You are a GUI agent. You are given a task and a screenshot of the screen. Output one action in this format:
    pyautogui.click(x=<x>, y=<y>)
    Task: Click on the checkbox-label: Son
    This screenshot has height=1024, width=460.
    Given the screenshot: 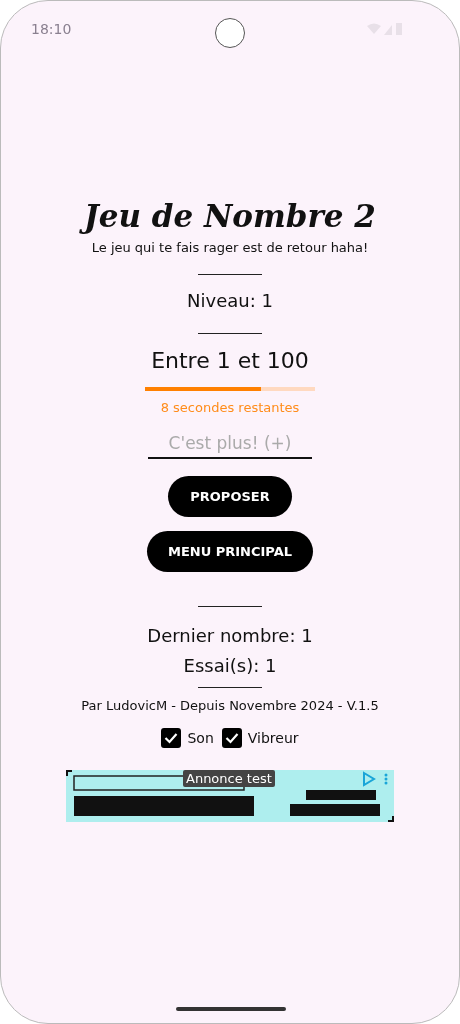 What is the action you would take?
    pyautogui.click(x=200, y=738)
    